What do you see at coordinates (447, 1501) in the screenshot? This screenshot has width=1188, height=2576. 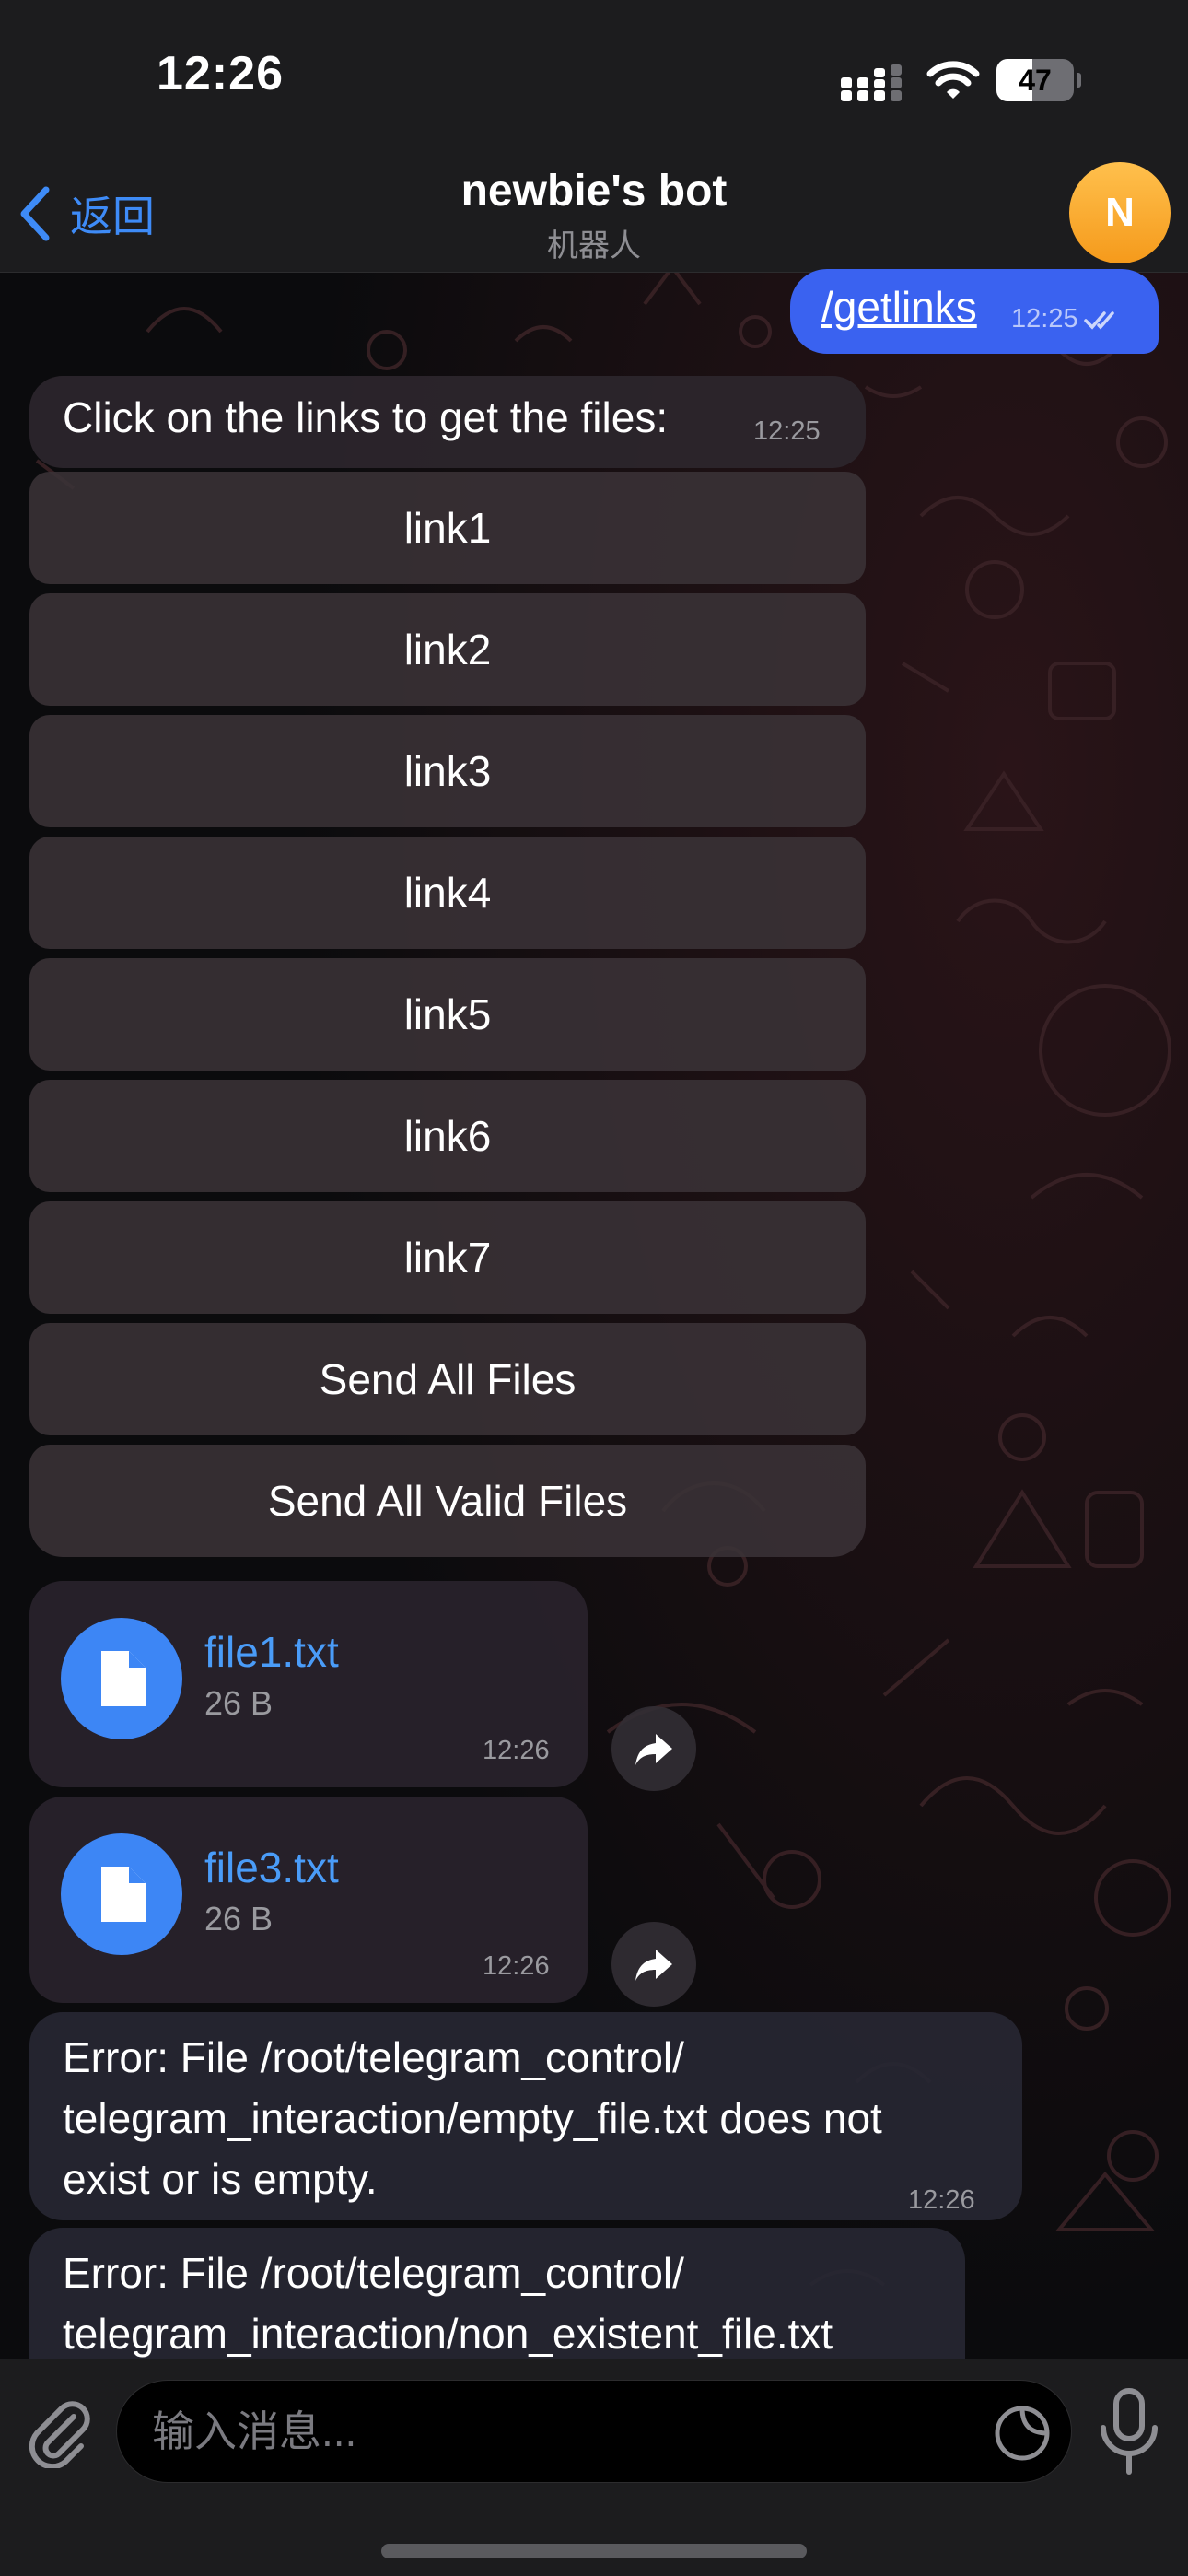 I see `send-all-valid-files-button: Send All Valid Files` at bounding box center [447, 1501].